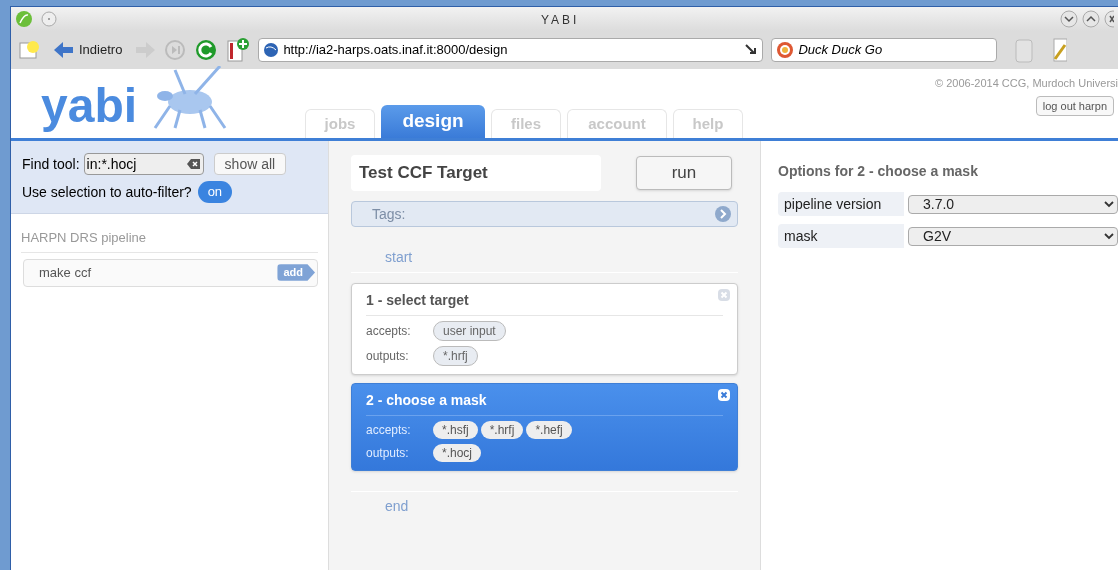 The height and width of the screenshot is (570, 1118). I want to click on clear-icon, so click(193, 164).